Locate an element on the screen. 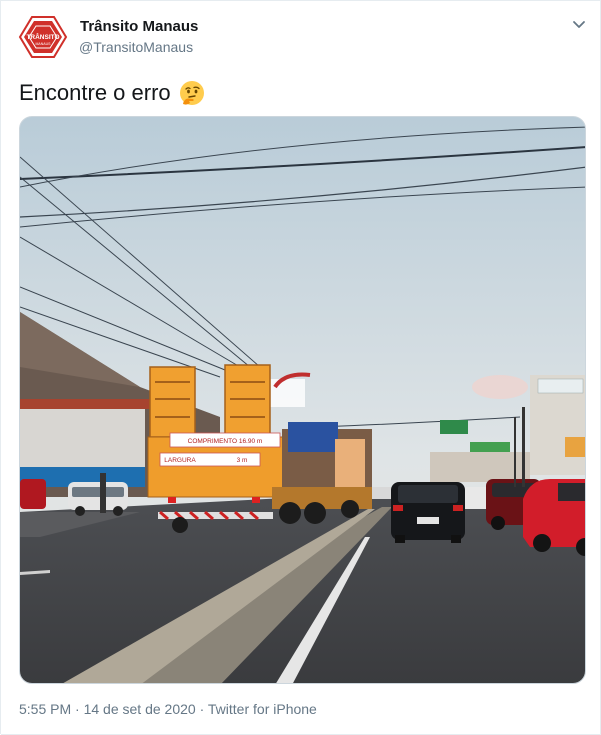  tweet-text: Encontre o erro is located at coordinates (112, 93).